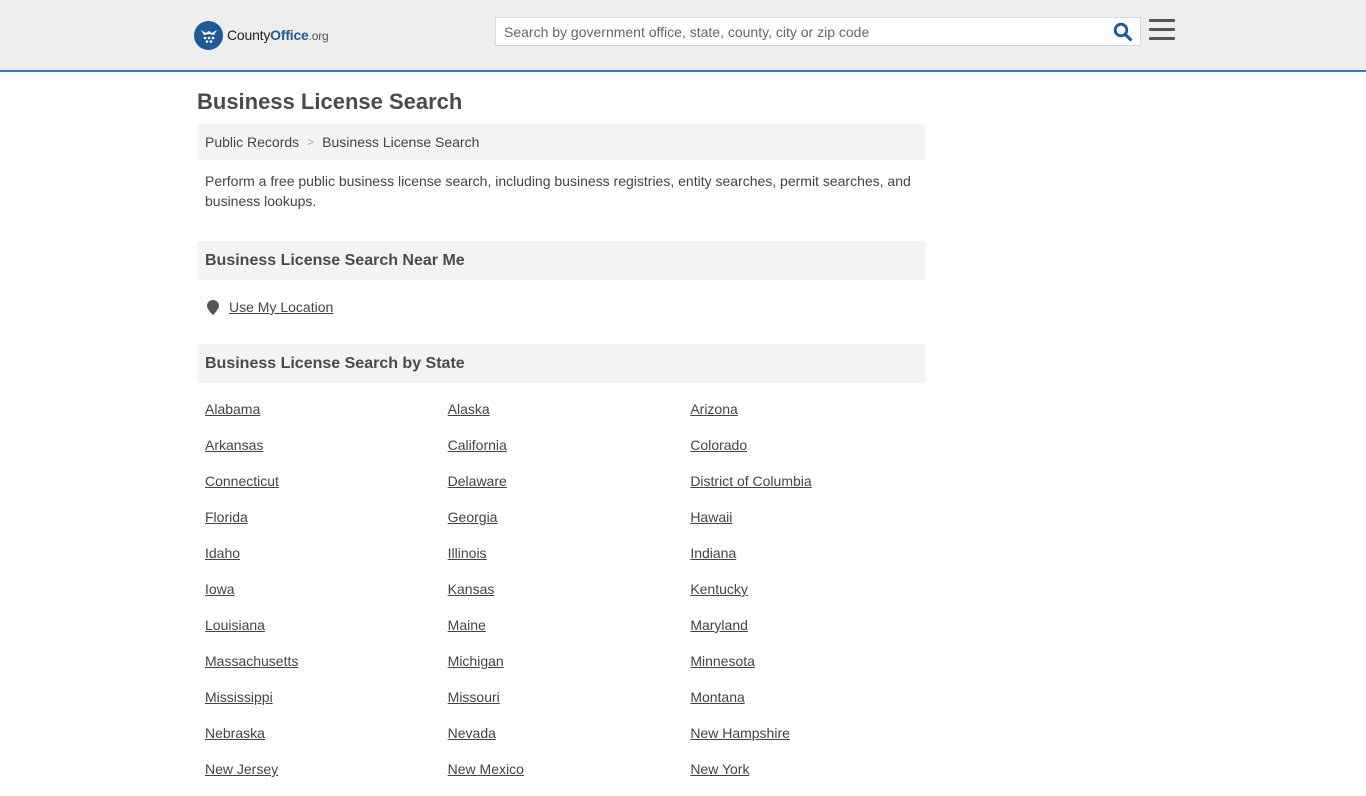  What do you see at coordinates (803, 670) in the screenshot?
I see `state-link: Minnesota` at bounding box center [803, 670].